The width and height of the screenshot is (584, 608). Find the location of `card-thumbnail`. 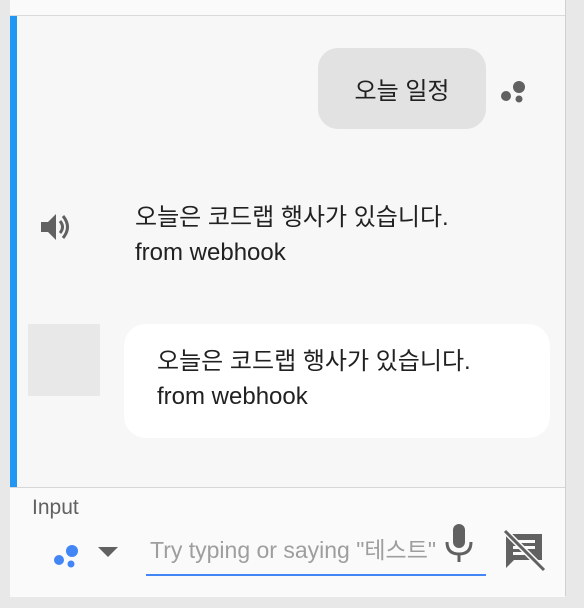

card-thumbnail is located at coordinates (64, 360).